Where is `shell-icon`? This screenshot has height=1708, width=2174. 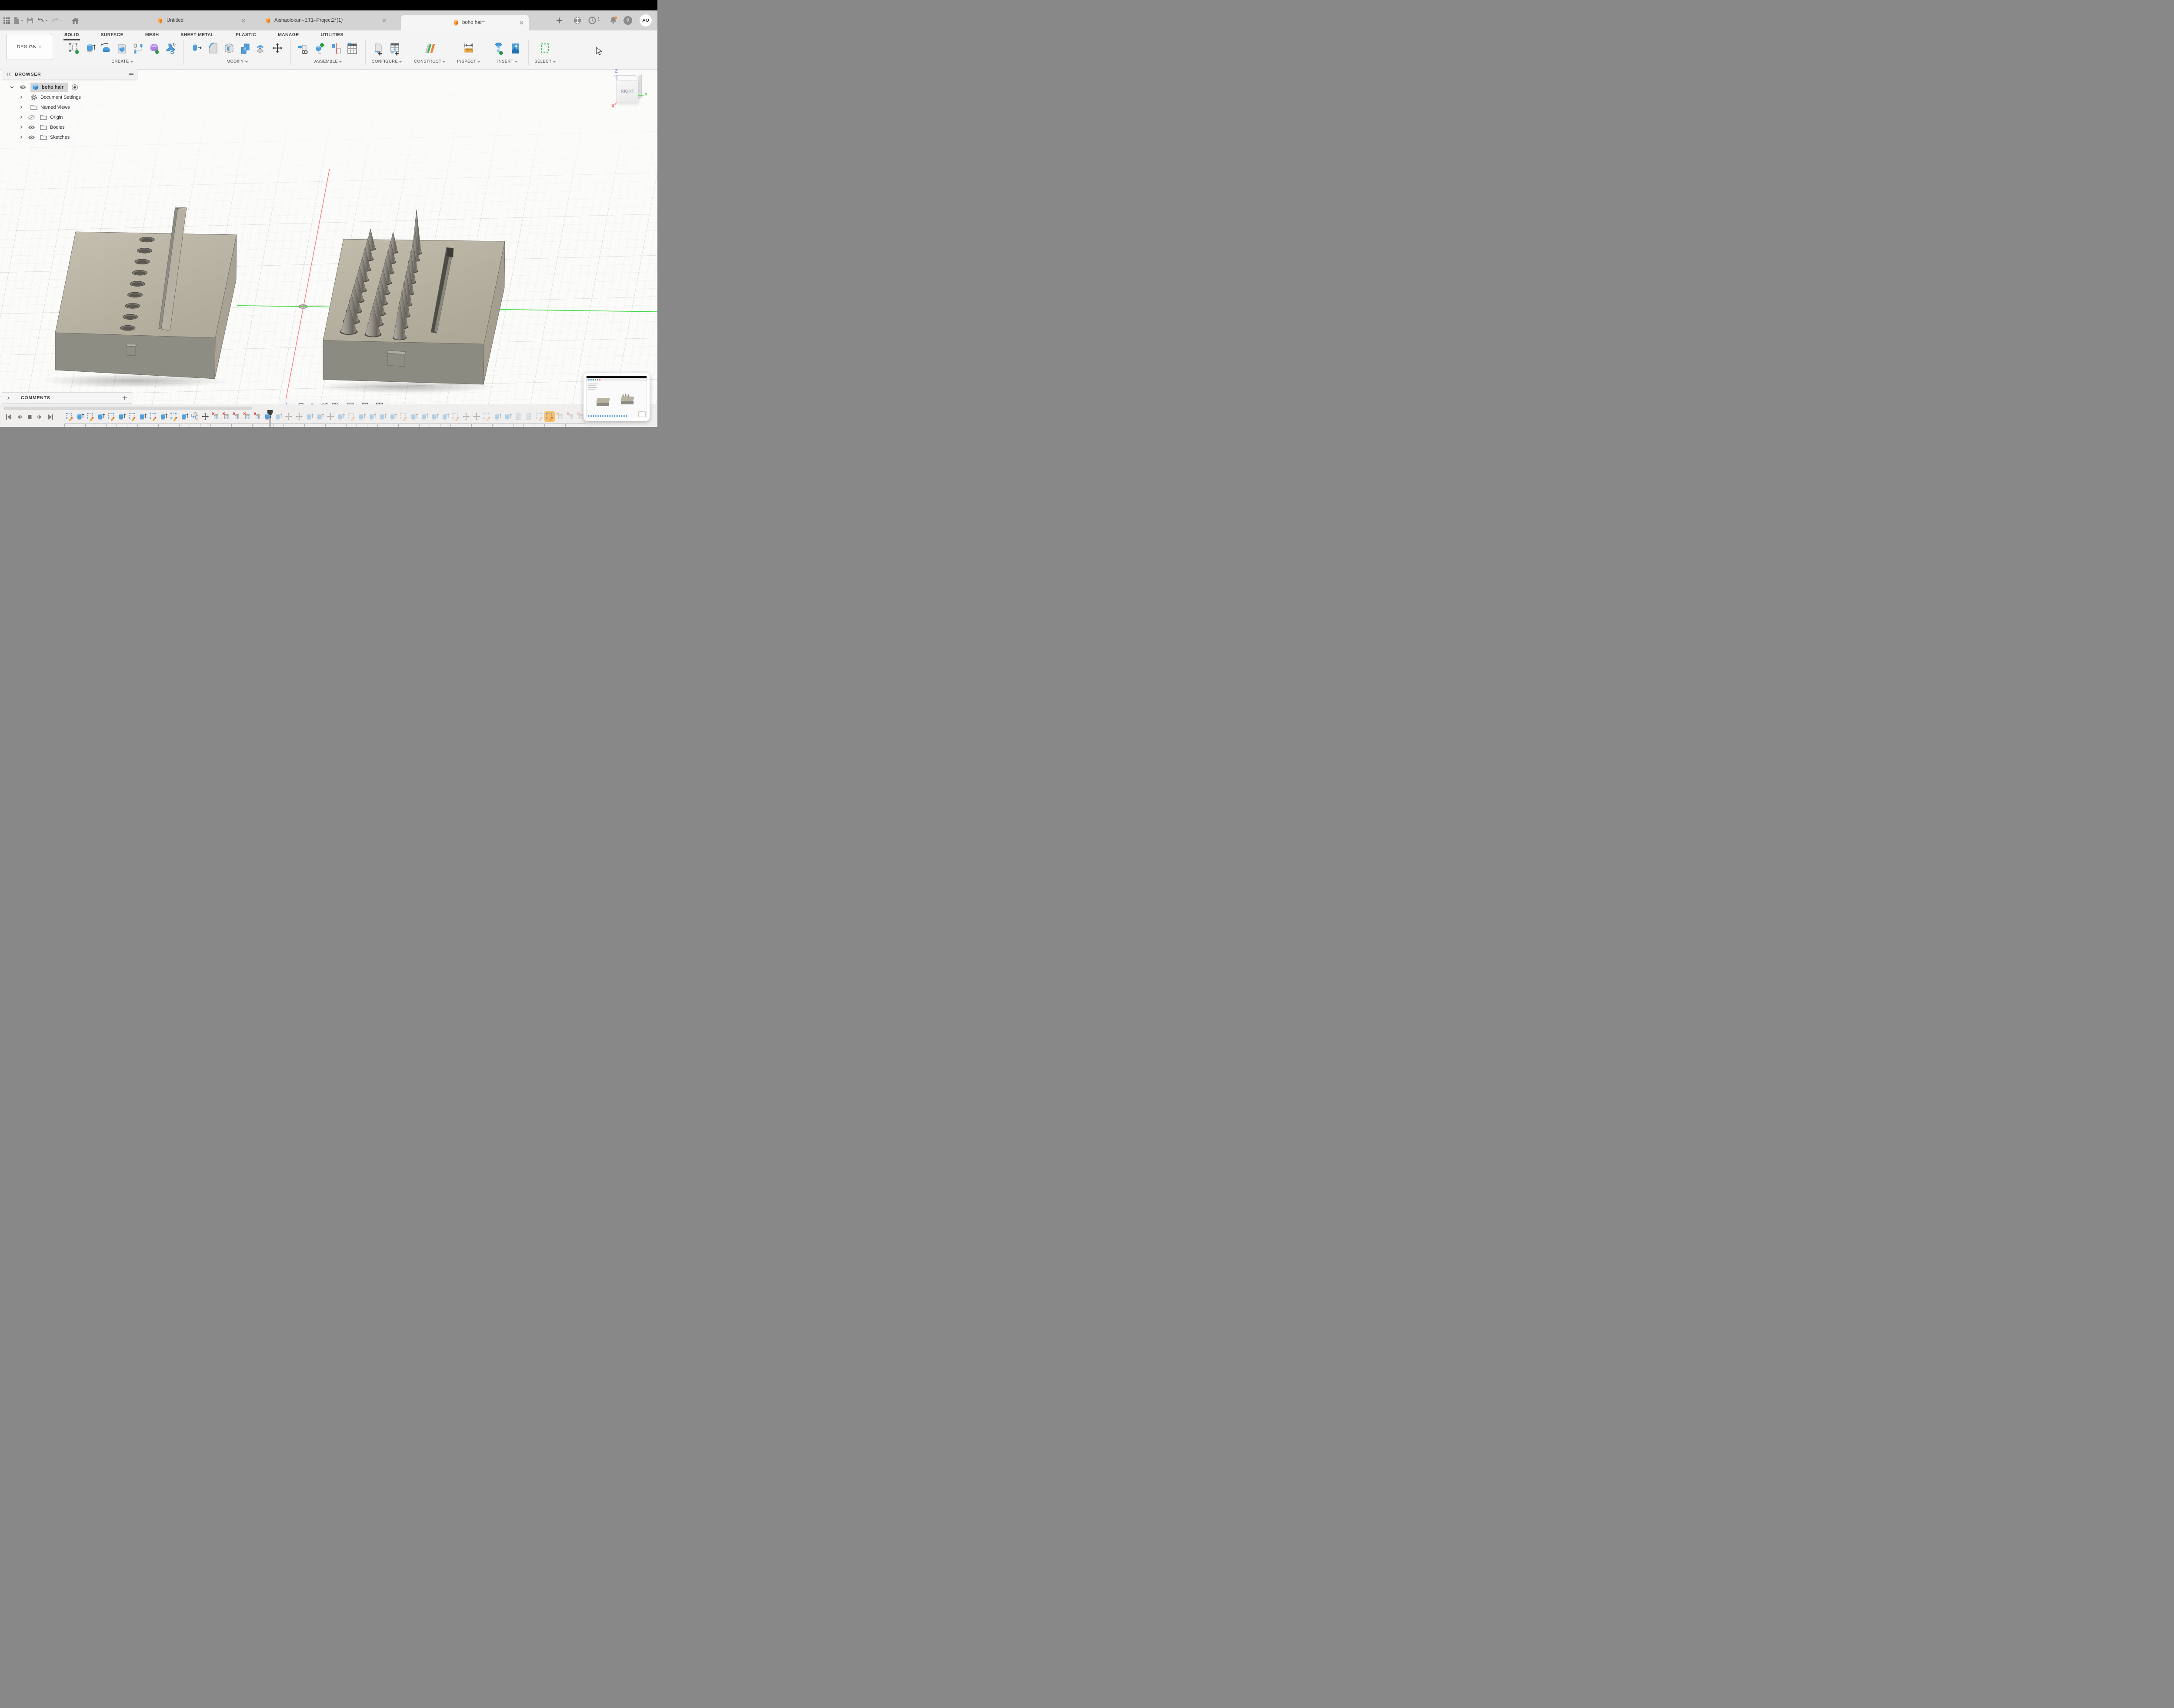 shell-icon is located at coordinates (229, 48).